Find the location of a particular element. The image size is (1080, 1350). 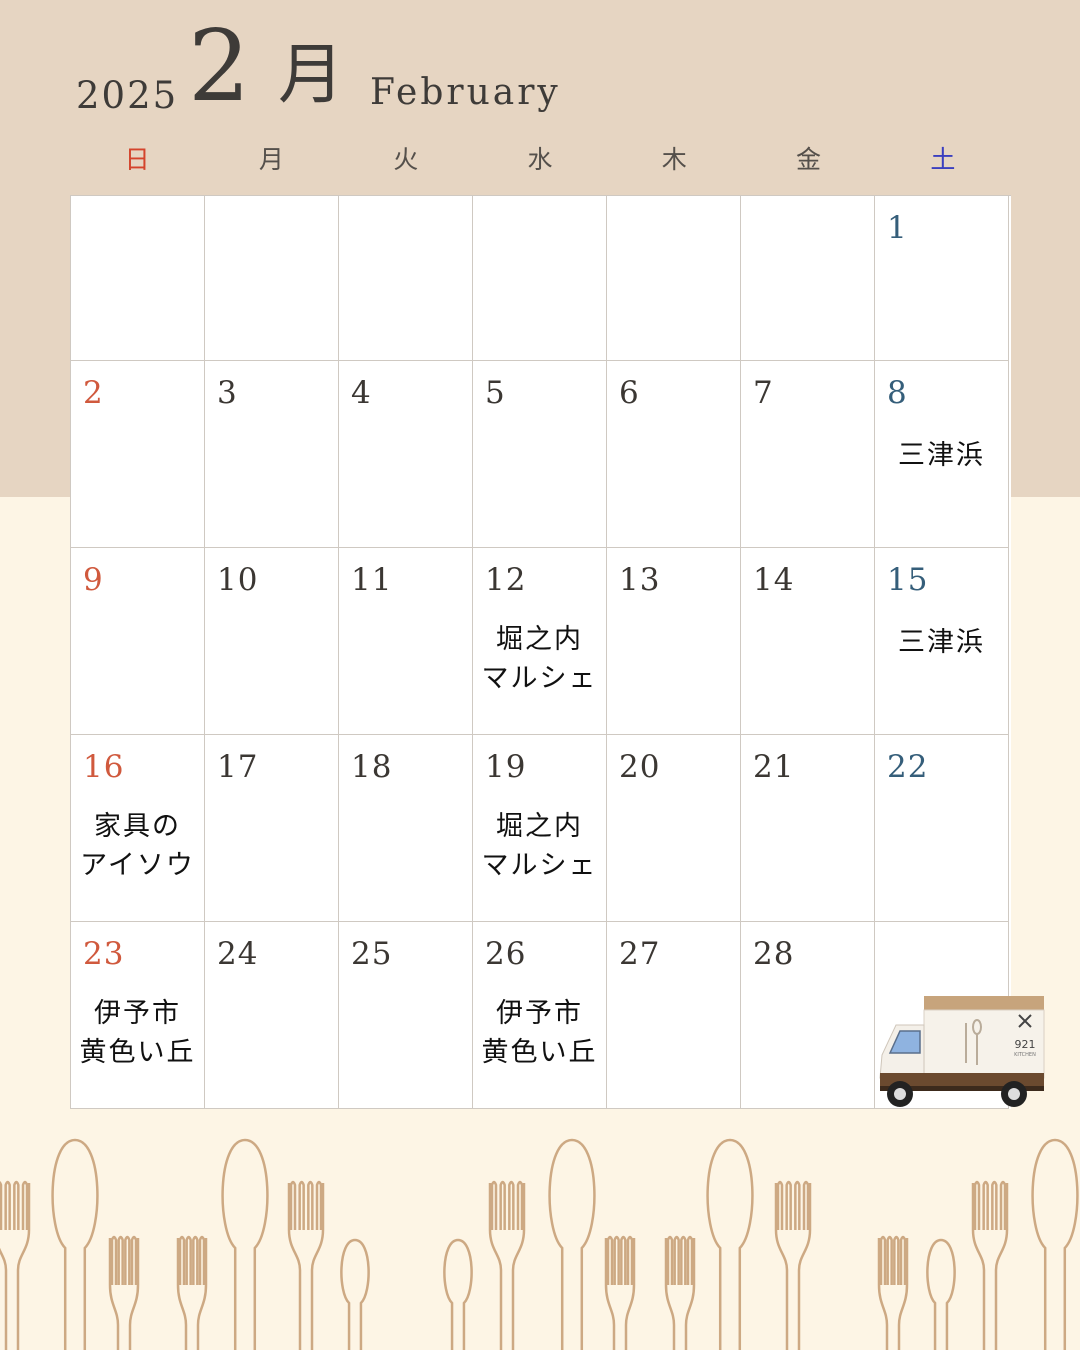

day-number: 19 is located at coordinates (506, 767).